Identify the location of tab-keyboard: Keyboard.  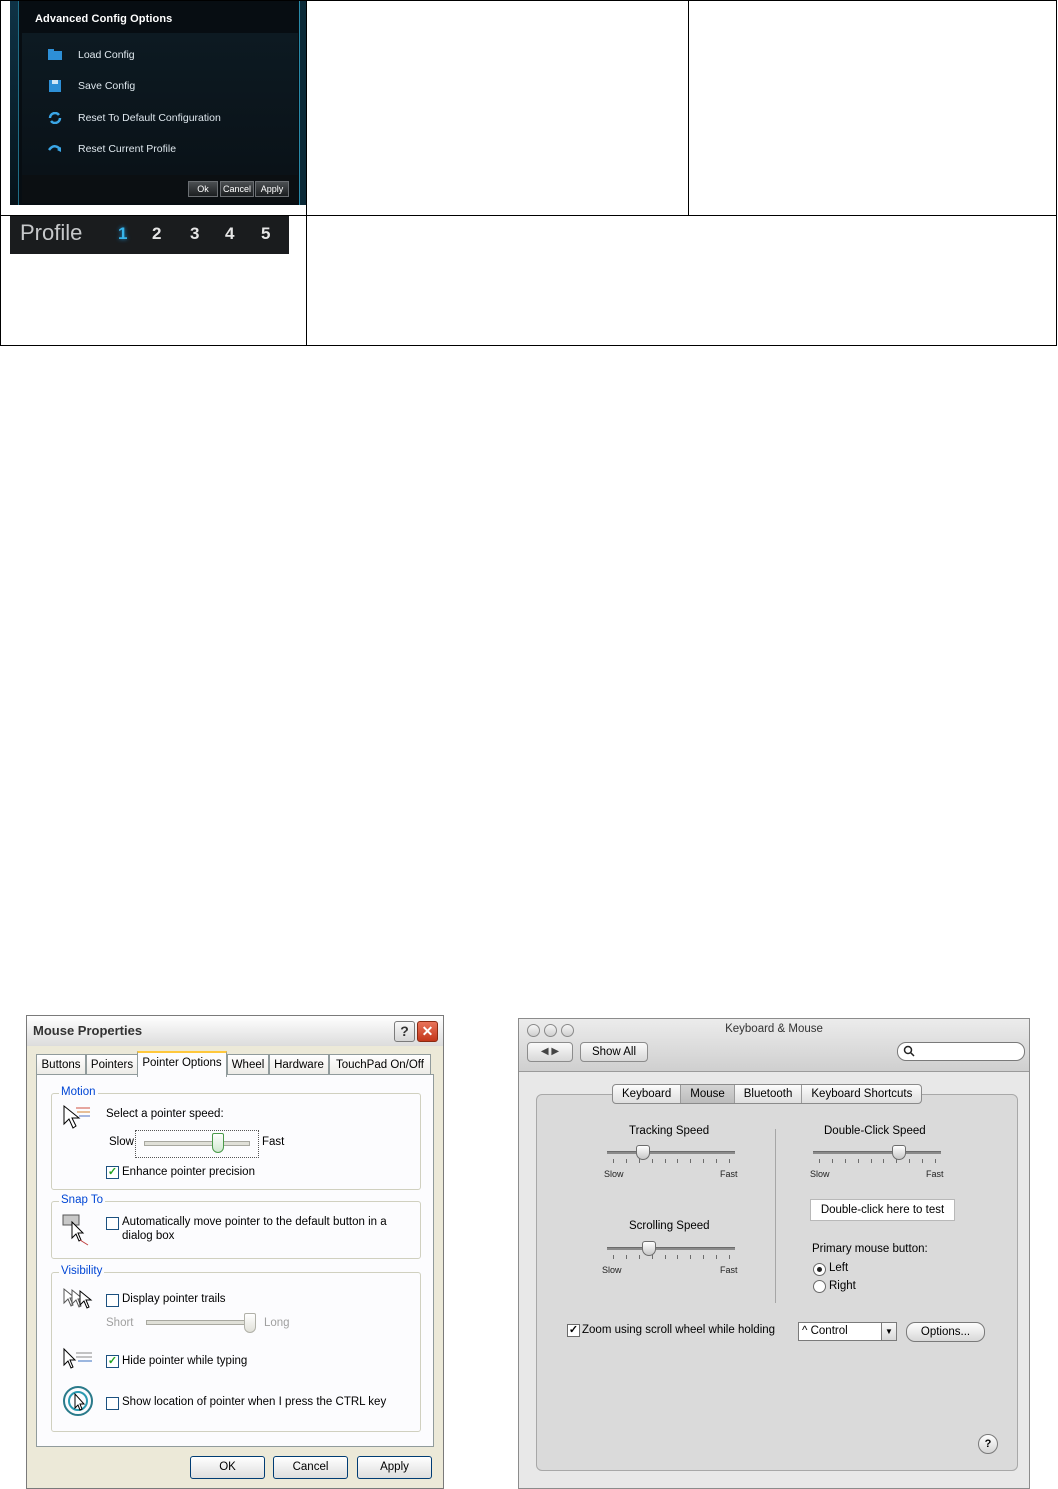
(647, 1094).